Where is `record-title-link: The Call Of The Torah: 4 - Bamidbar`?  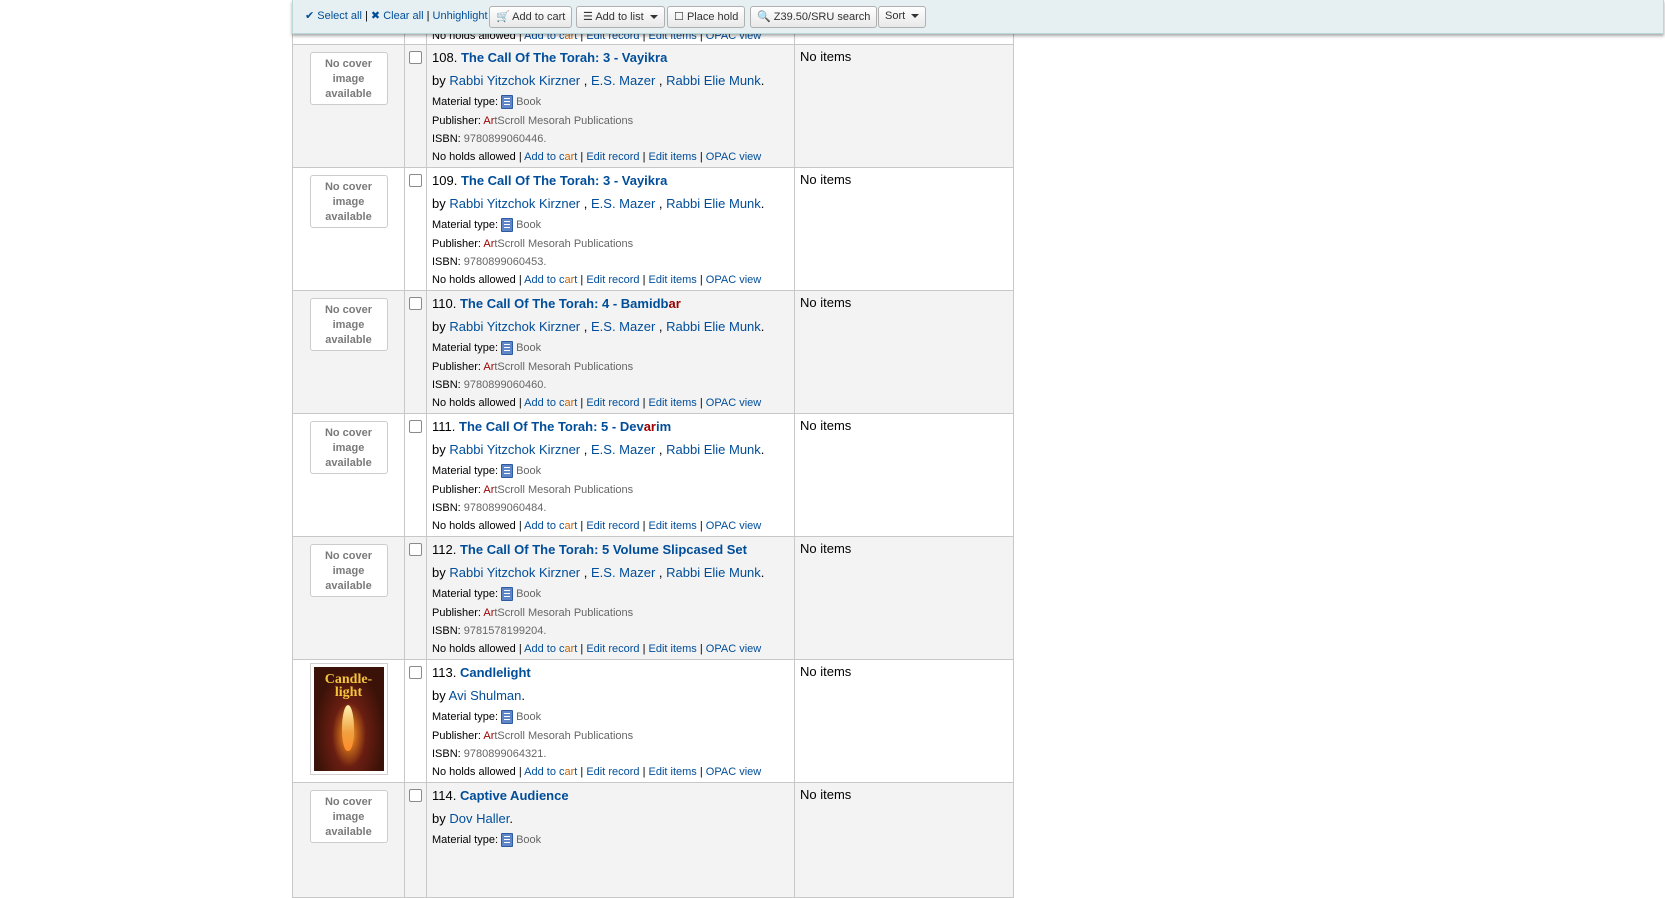
record-title-link: The Call Of The Torah: 4 - Bamidbar is located at coordinates (570, 303).